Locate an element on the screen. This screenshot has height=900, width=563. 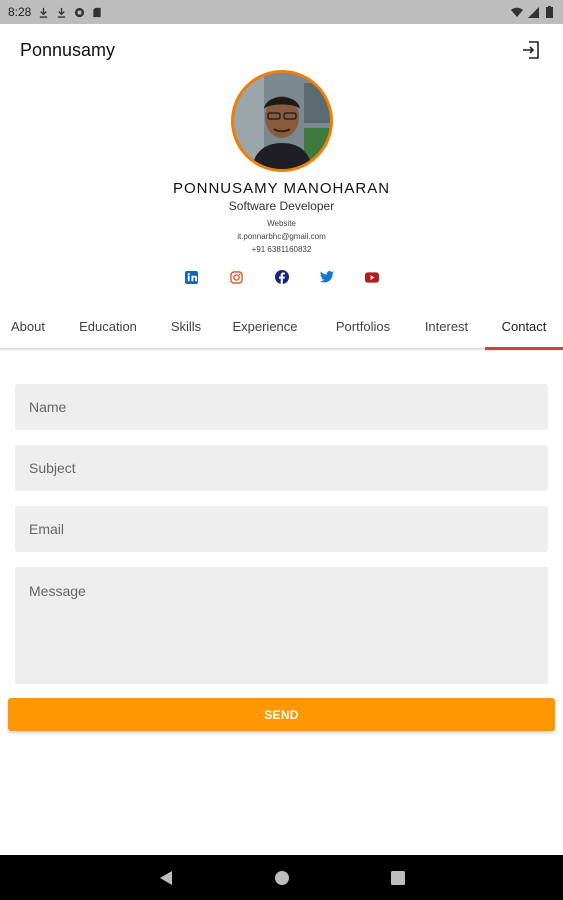
recents-icon is located at coordinates (398, 878).